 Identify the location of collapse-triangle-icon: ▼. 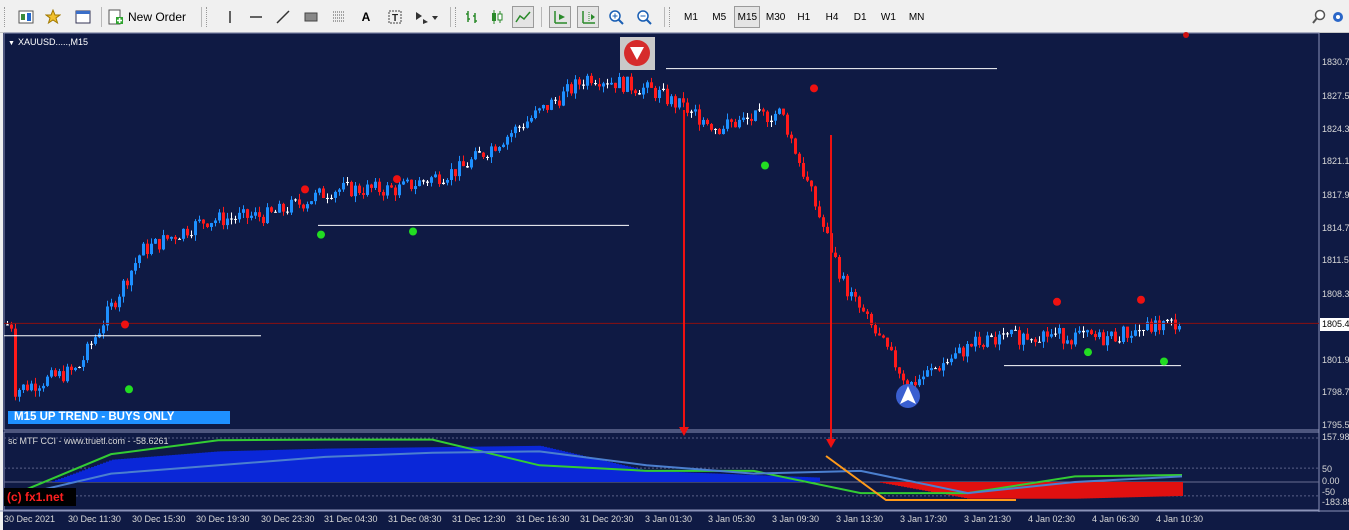
(11, 43).